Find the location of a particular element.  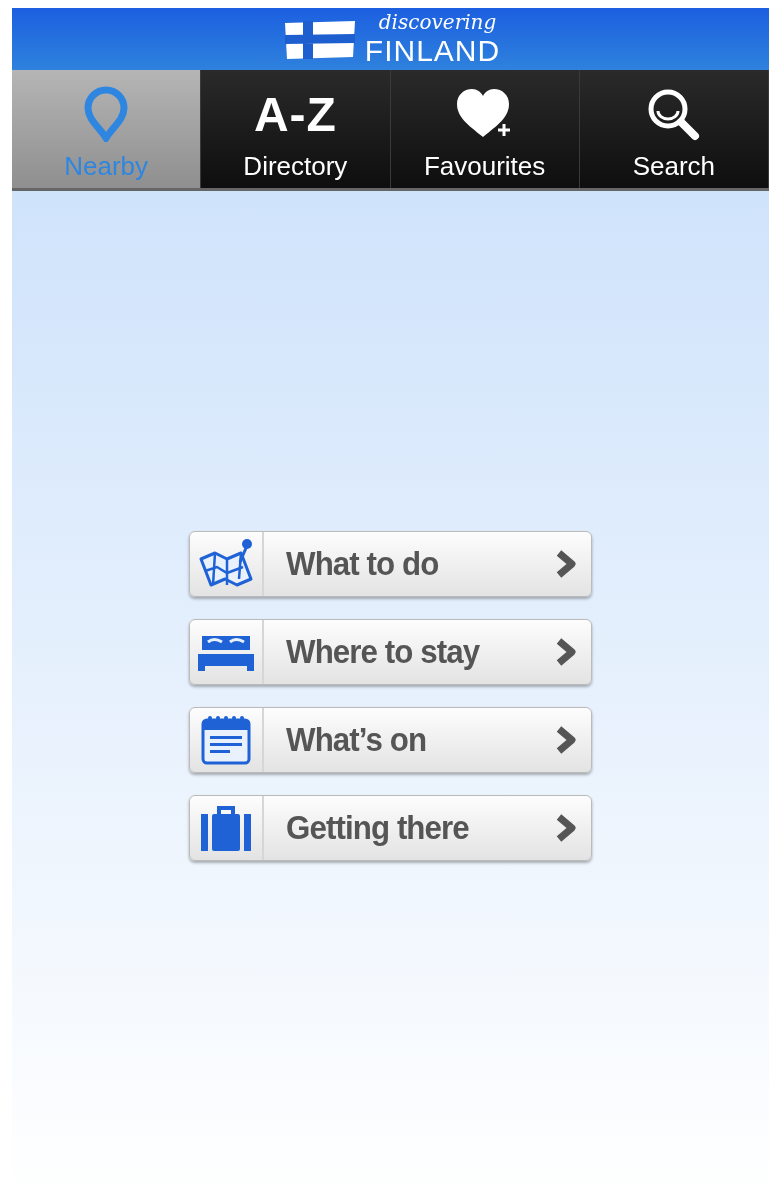

logo-title: FINLAND is located at coordinates (432, 51).